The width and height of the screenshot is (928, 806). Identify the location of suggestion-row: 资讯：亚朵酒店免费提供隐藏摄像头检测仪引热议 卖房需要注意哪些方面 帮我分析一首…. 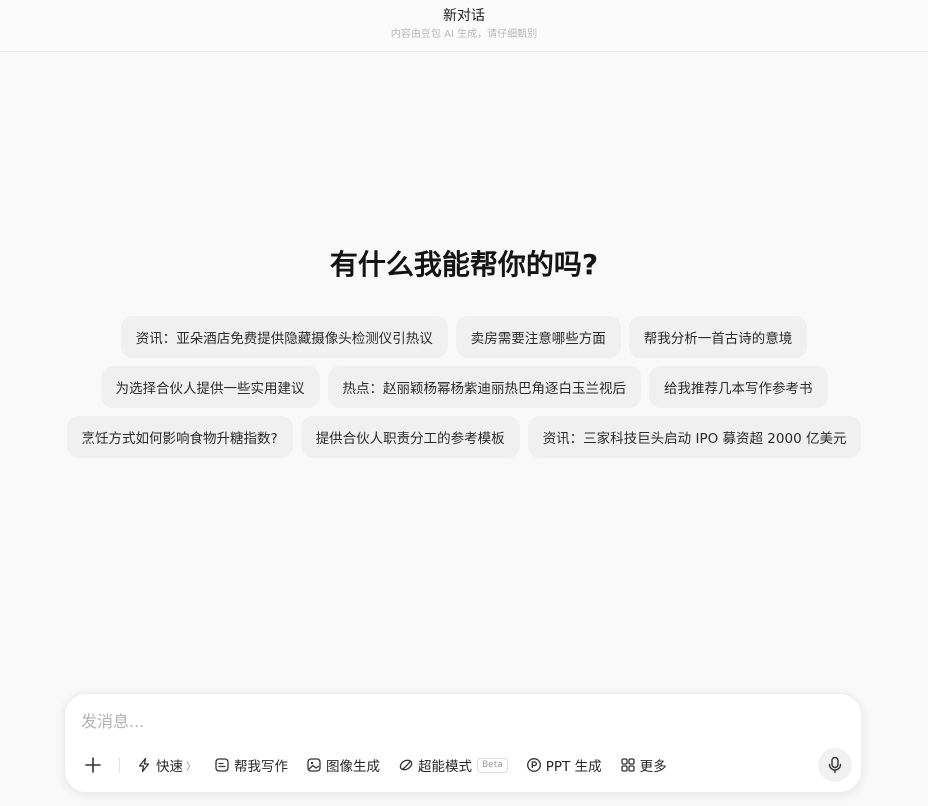
(464, 337).